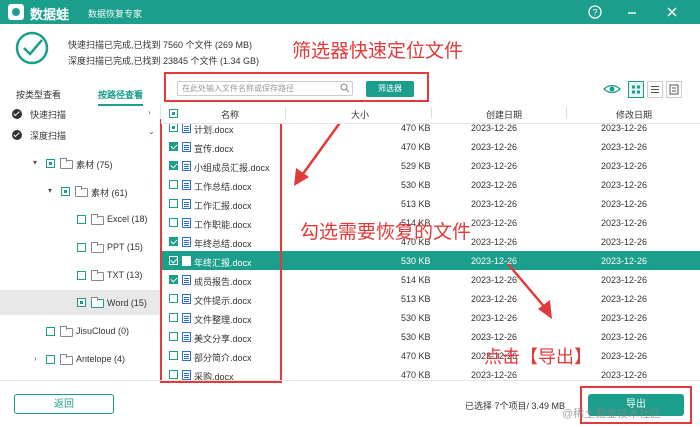  Describe the element at coordinates (230, 114) in the screenshot. I see `column-name-header: 名称` at that location.